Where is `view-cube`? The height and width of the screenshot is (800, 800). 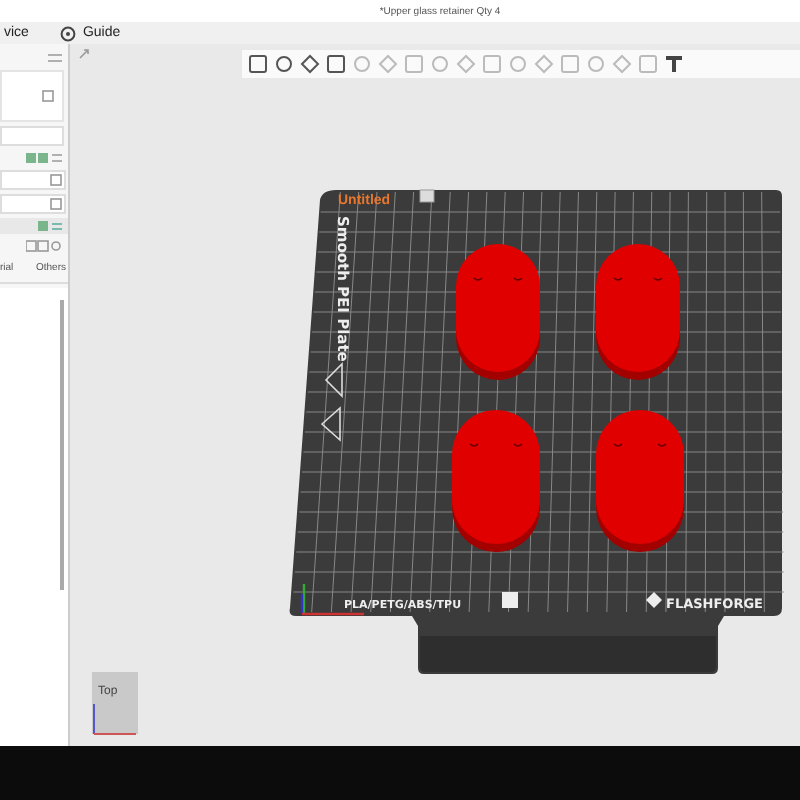
view-cube is located at coordinates (115, 703).